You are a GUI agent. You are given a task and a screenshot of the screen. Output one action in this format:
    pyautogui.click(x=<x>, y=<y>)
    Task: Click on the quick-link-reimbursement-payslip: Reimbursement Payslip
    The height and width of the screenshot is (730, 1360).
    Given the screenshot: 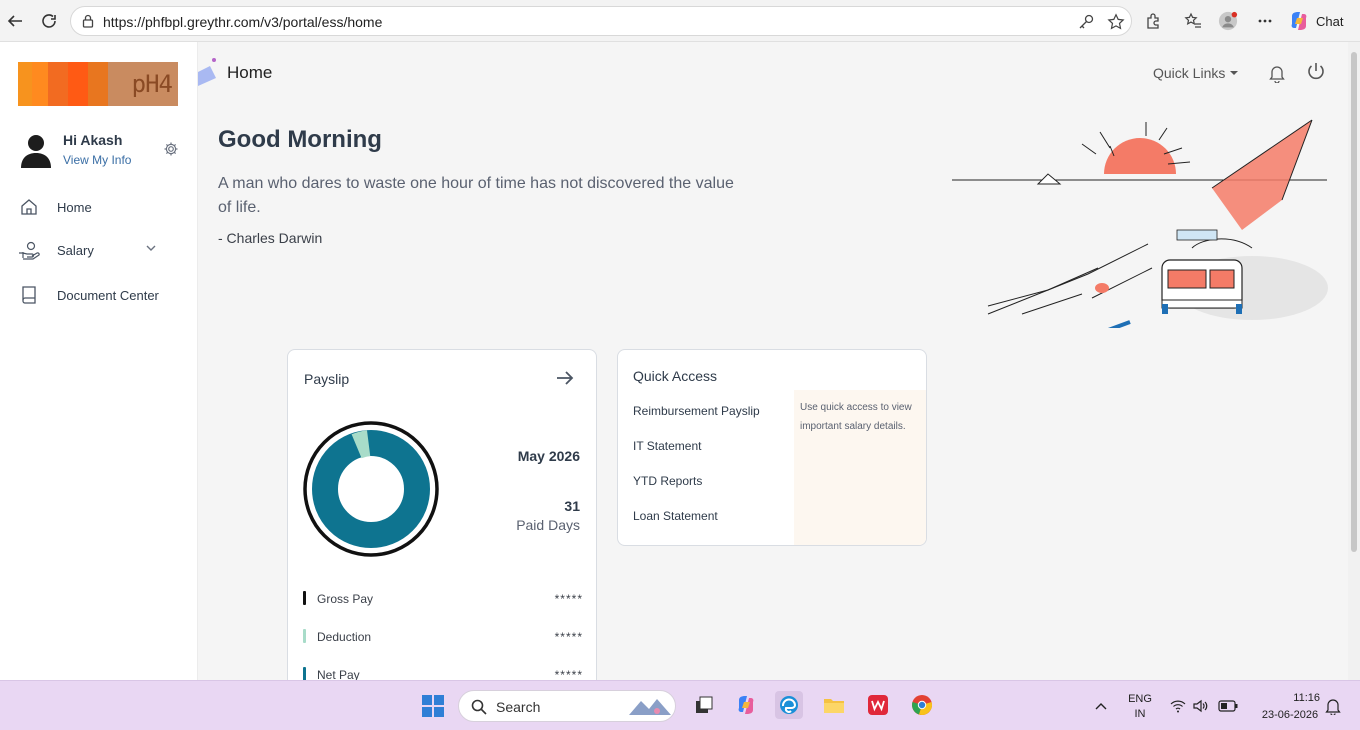 What is the action you would take?
    pyautogui.click(x=696, y=411)
    